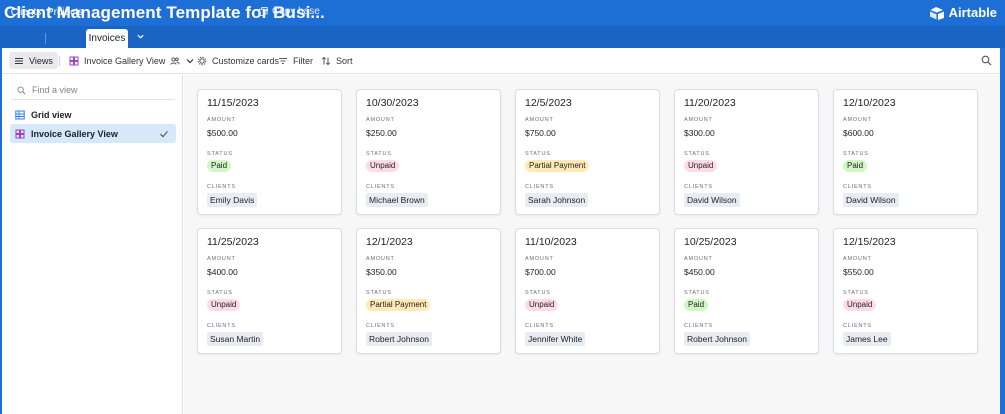 Image resolution: width=1005 pixels, height=414 pixels. Describe the element at coordinates (164, 134) in the screenshot. I see `check-icon` at that location.